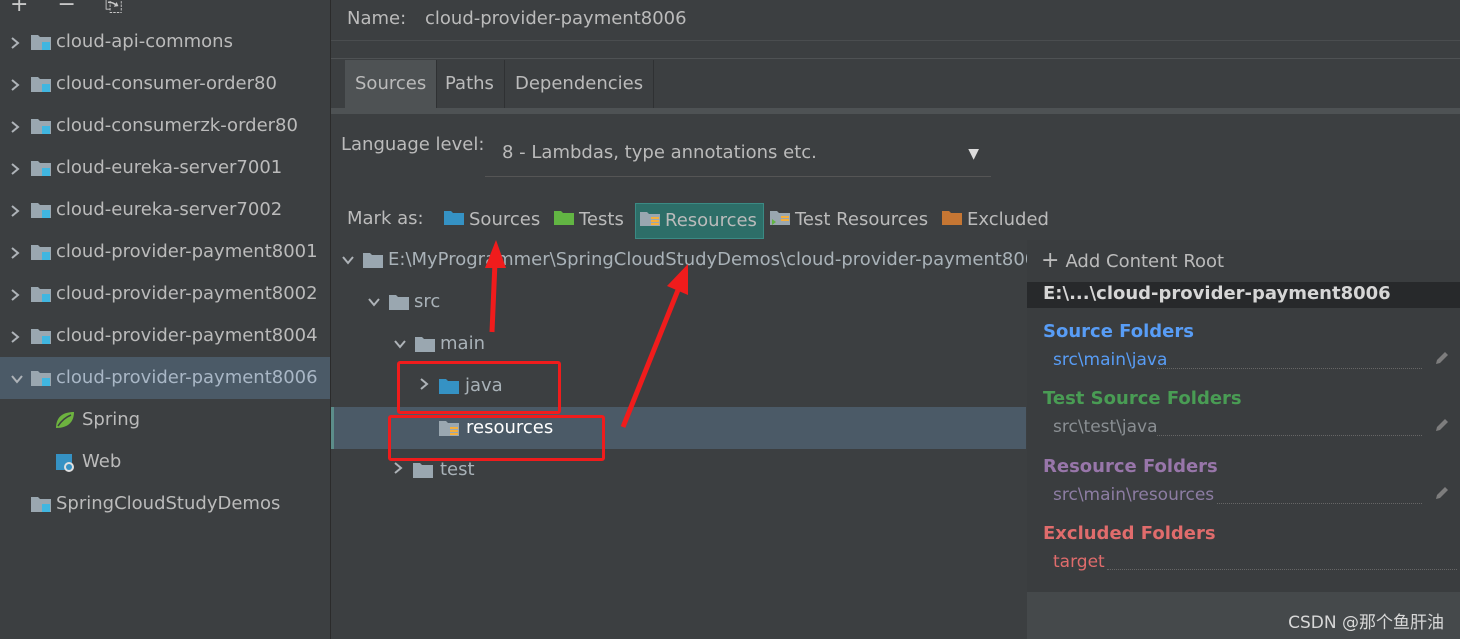  I want to click on mark-resources-button: Resources, so click(699, 221).